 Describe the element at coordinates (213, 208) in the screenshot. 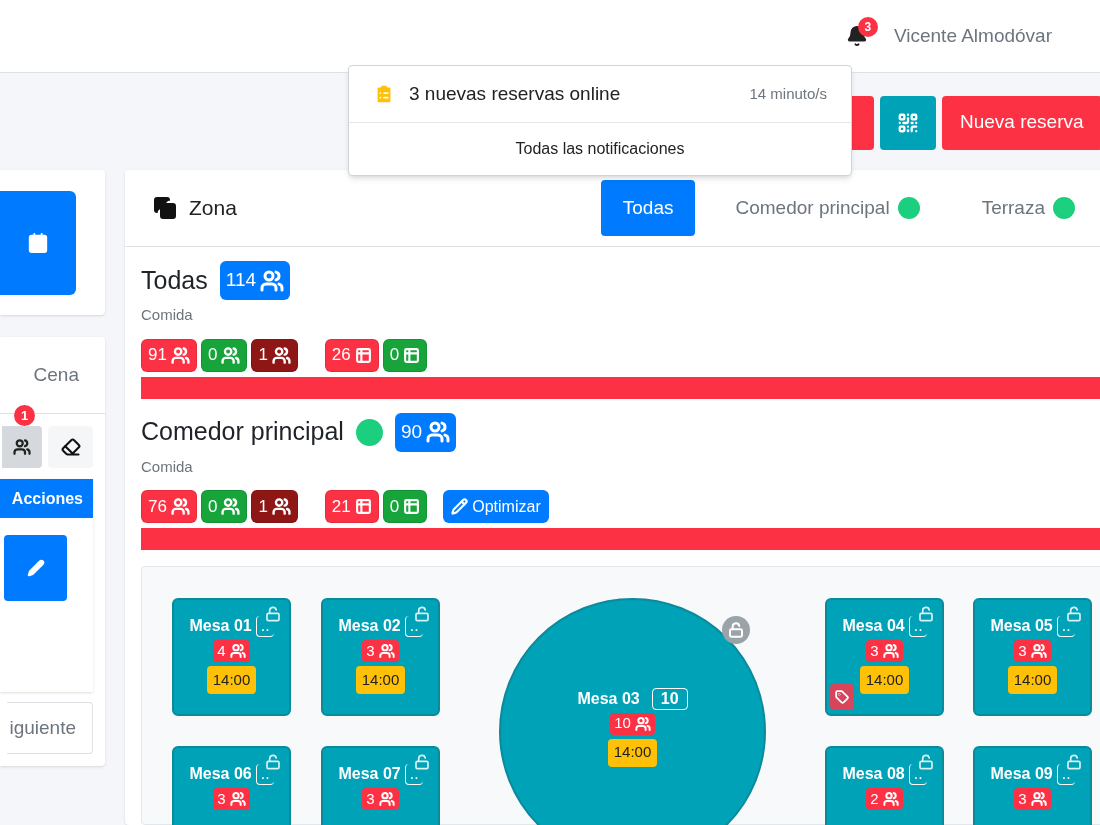

I see `zone-title: Zona` at that location.